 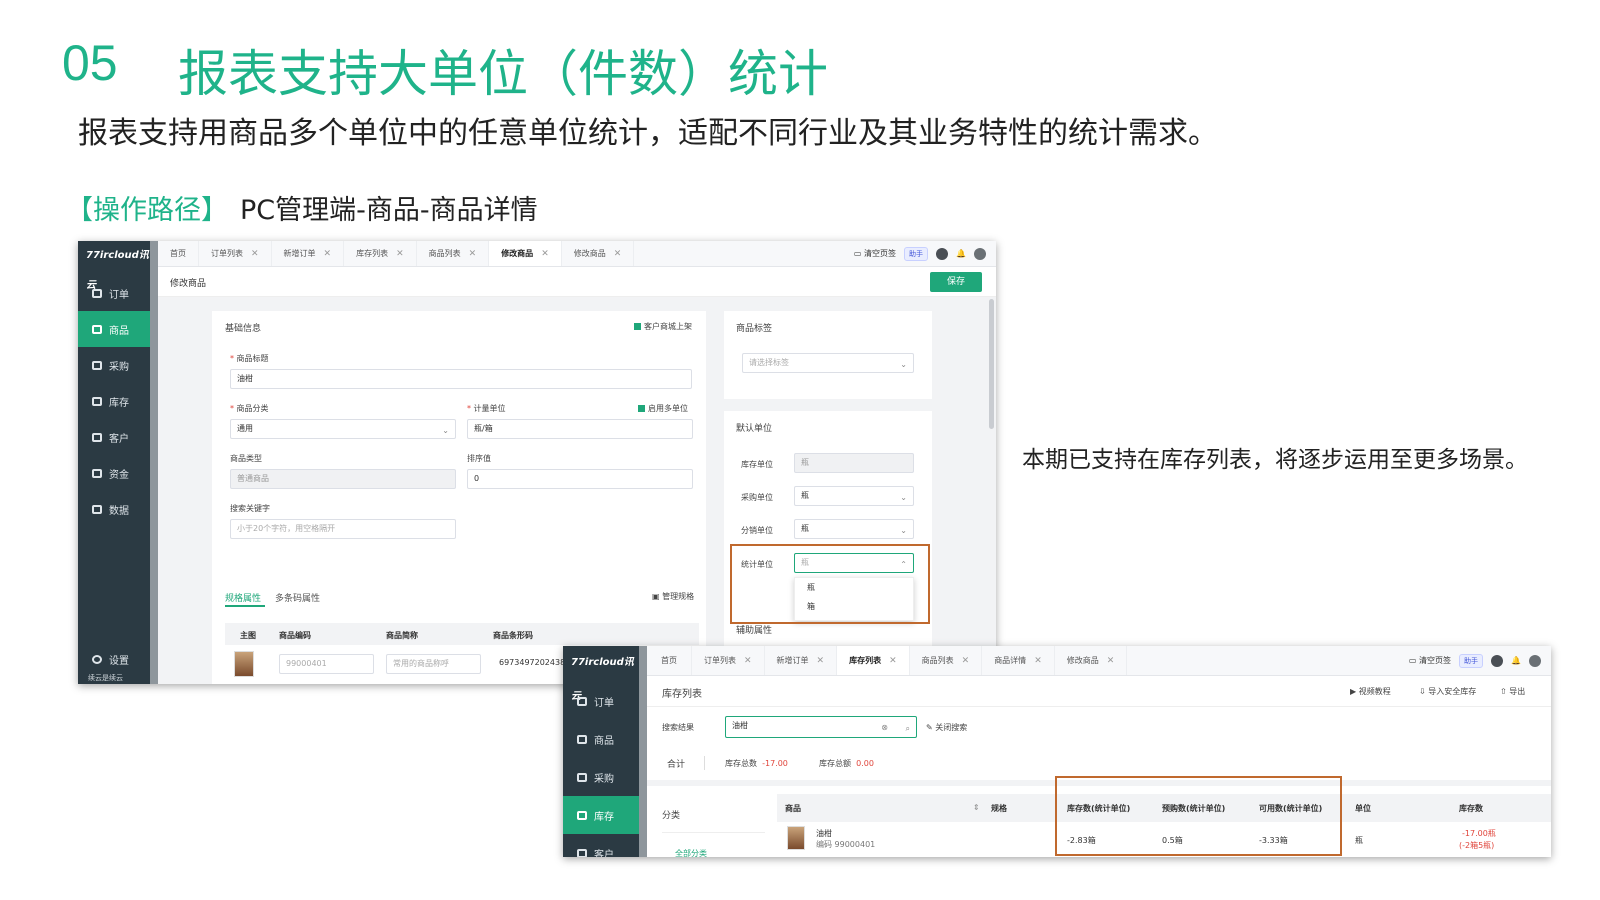 What do you see at coordinates (326, 664) in the screenshot?
I see `spec-code-input: 99000401` at bounding box center [326, 664].